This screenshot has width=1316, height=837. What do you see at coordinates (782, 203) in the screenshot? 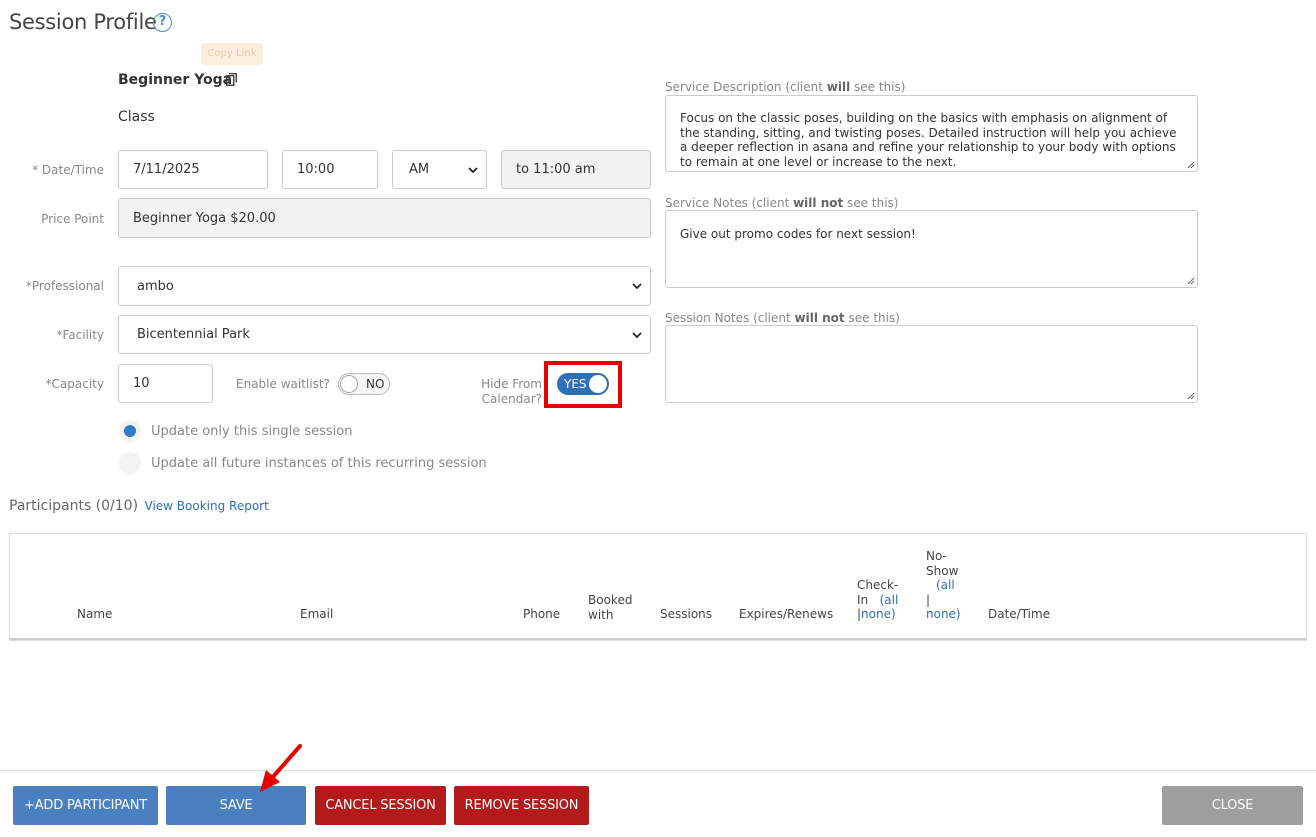
I see `service-notes-label: Service Notes (client will not see this)` at bounding box center [782, 203].